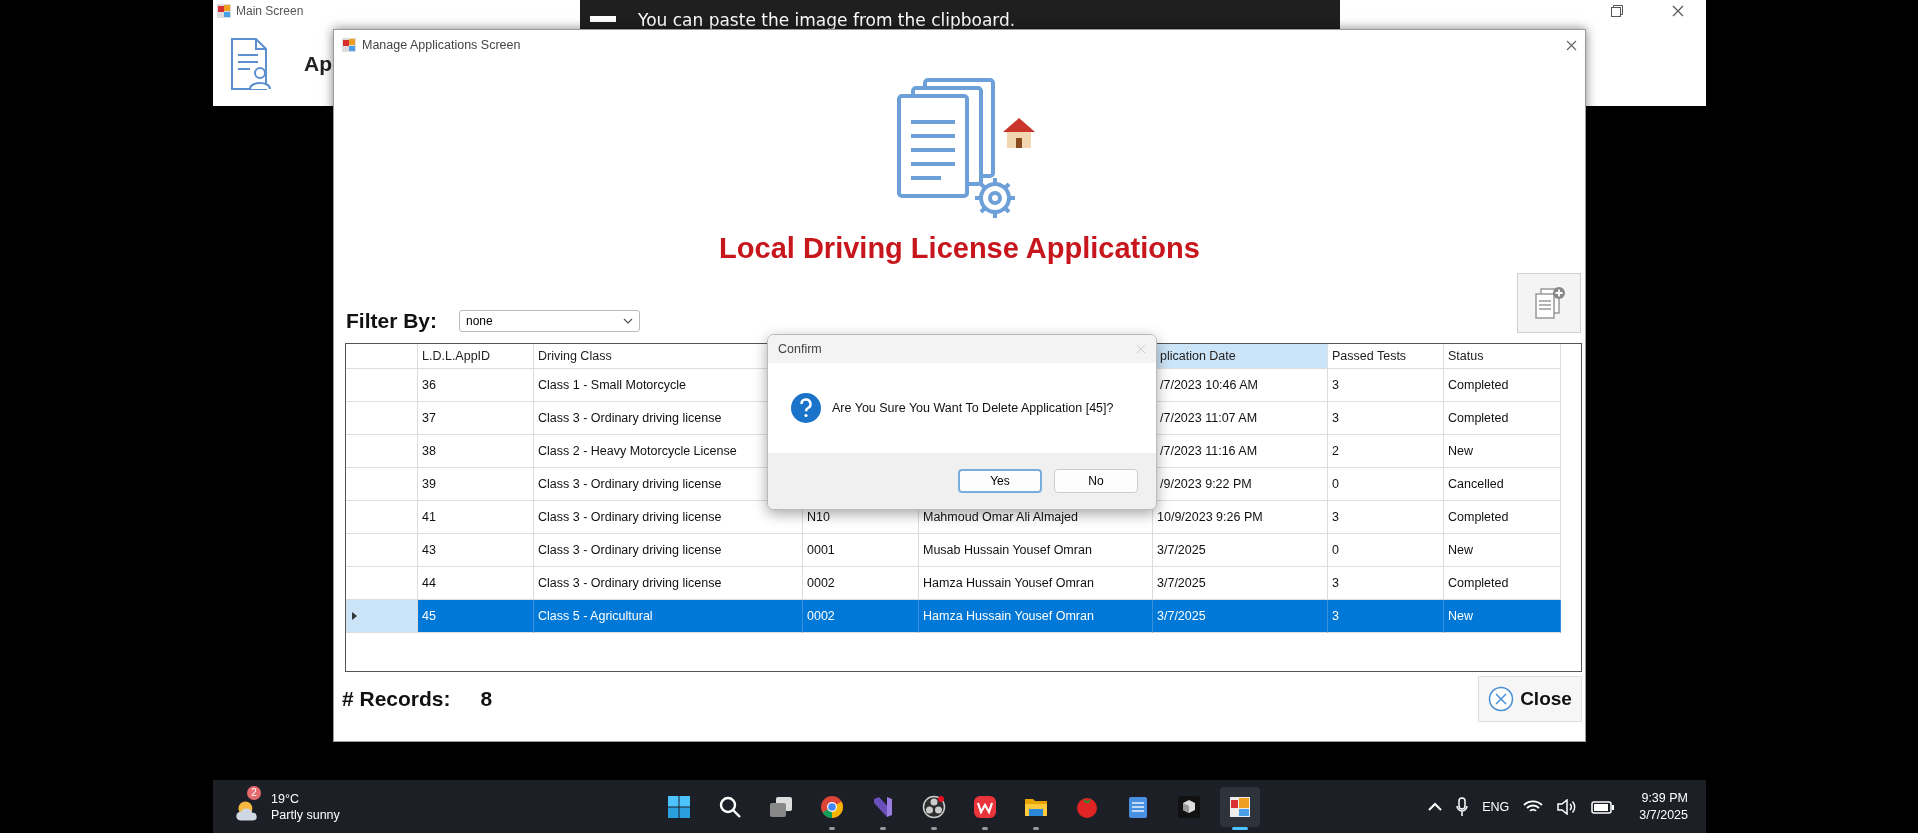 Image resolution: width=1918 pixels, height=833 pixels. Describe the element at coordinates (806, 408) in the screenshot. I see `question-icon` at that location.